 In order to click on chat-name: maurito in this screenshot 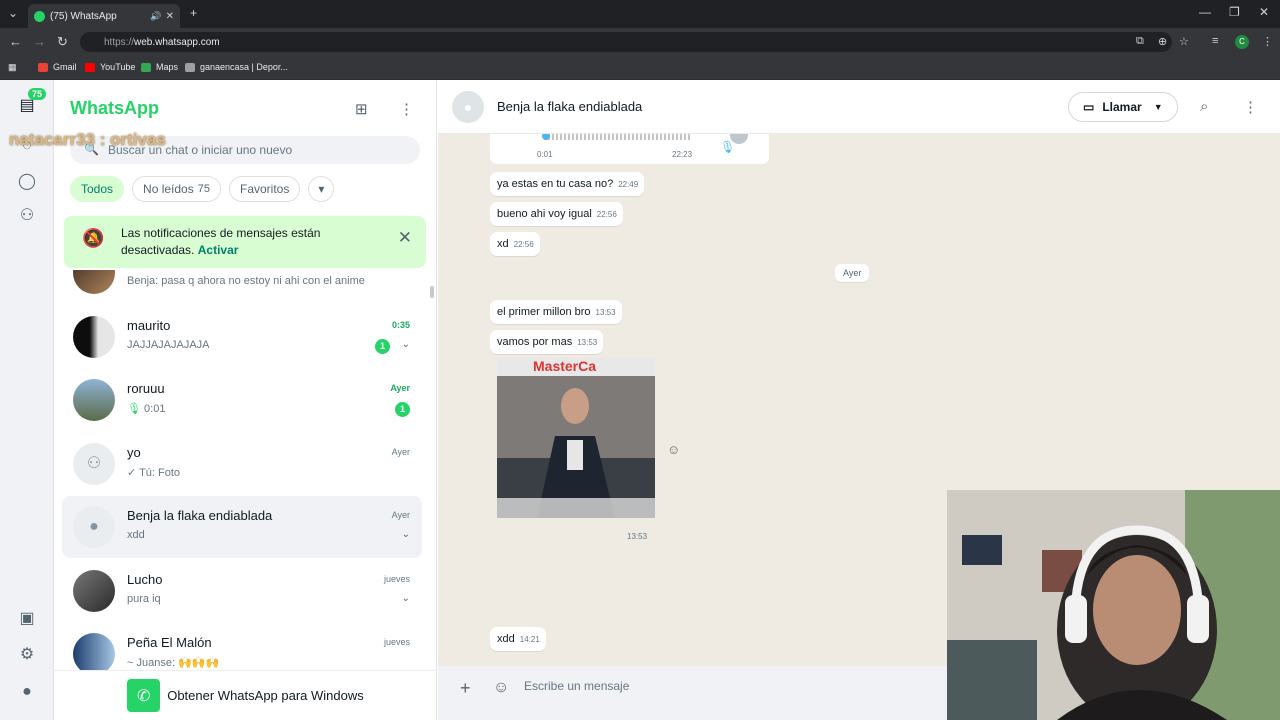, I will do `click(149, 325)`.